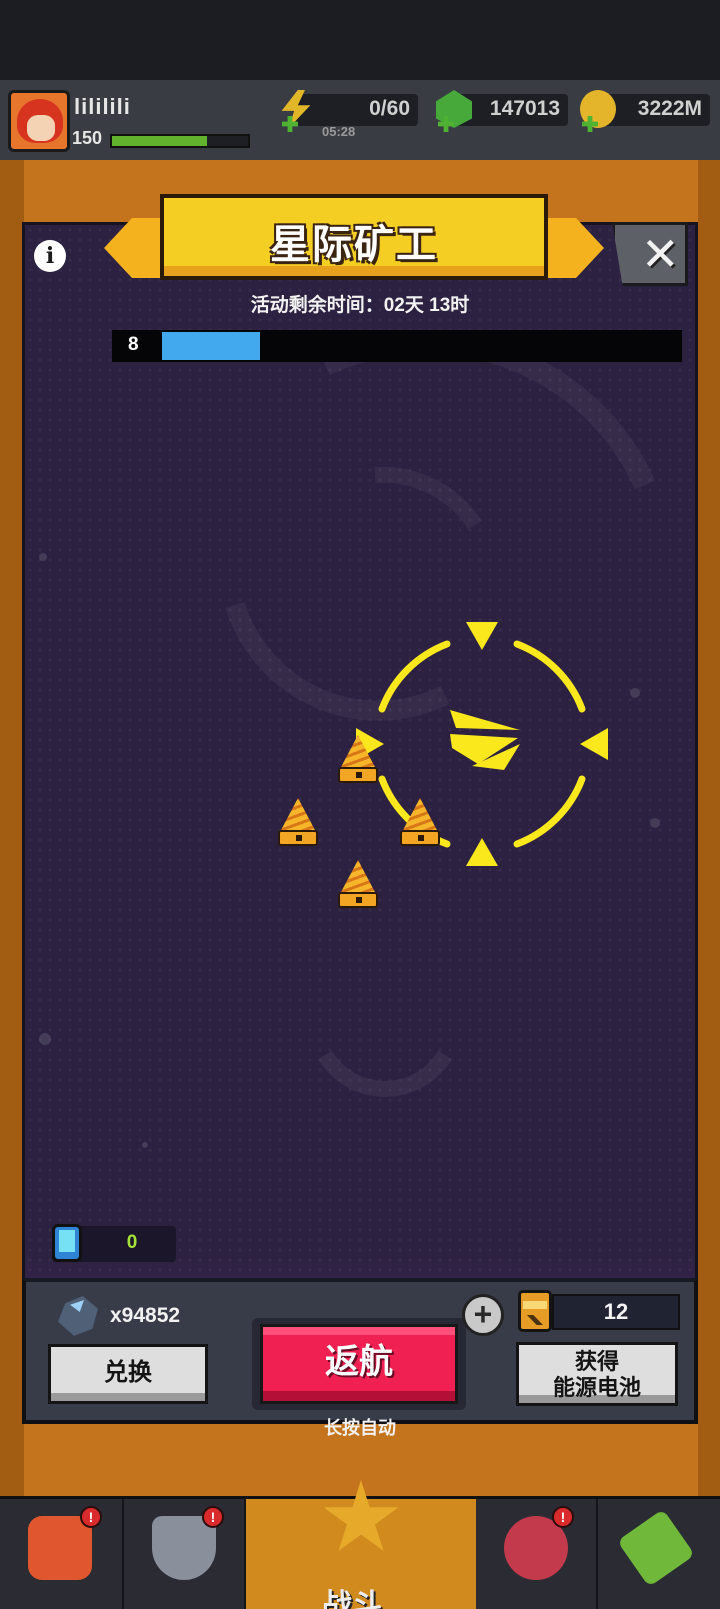 This screenshot has height=1609, width=720. Describe the element at coordinates (616, 1312) in the screenshot. I see `battery-count: 12` at that location.